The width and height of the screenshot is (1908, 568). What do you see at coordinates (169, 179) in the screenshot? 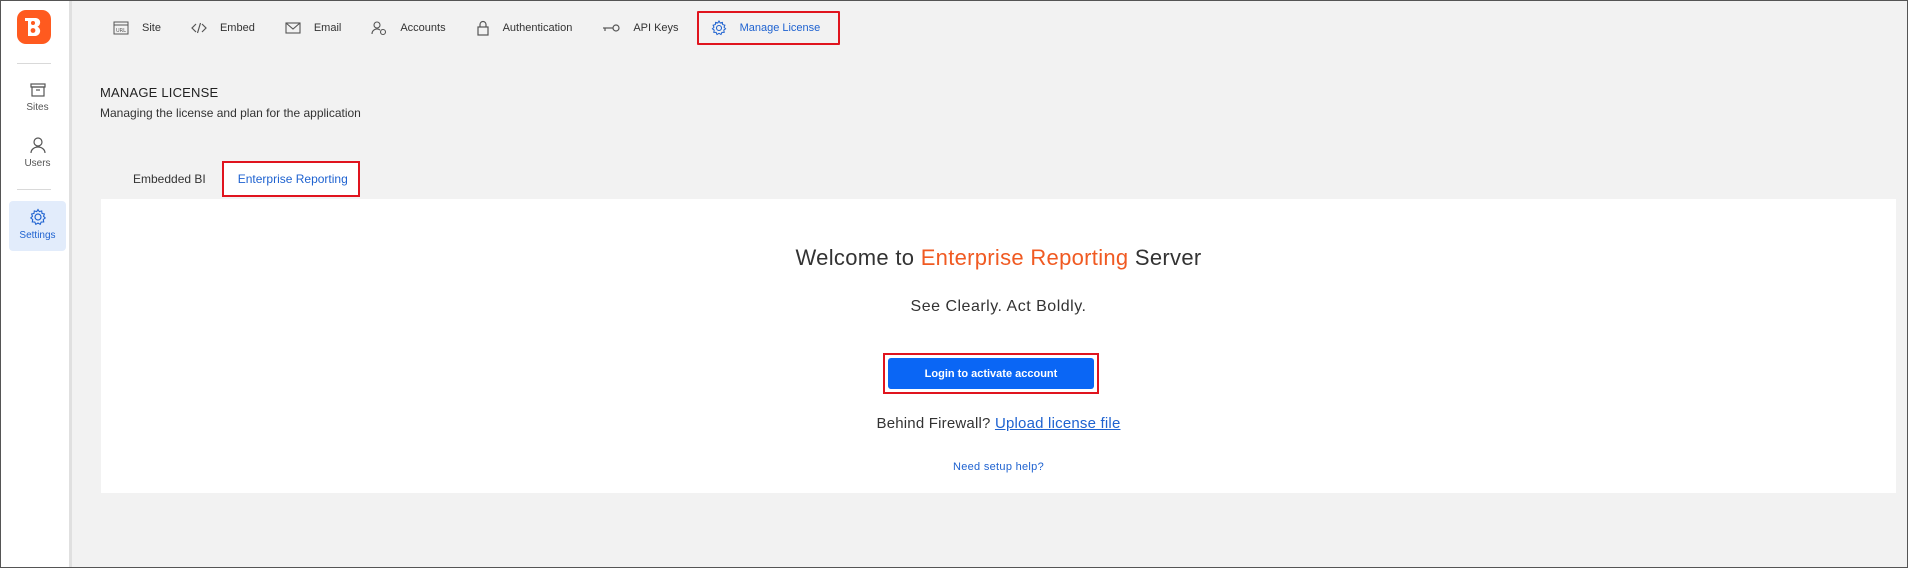
I see `tab-embedded-bi: Embedded BI` at bounding box center [169, 179].